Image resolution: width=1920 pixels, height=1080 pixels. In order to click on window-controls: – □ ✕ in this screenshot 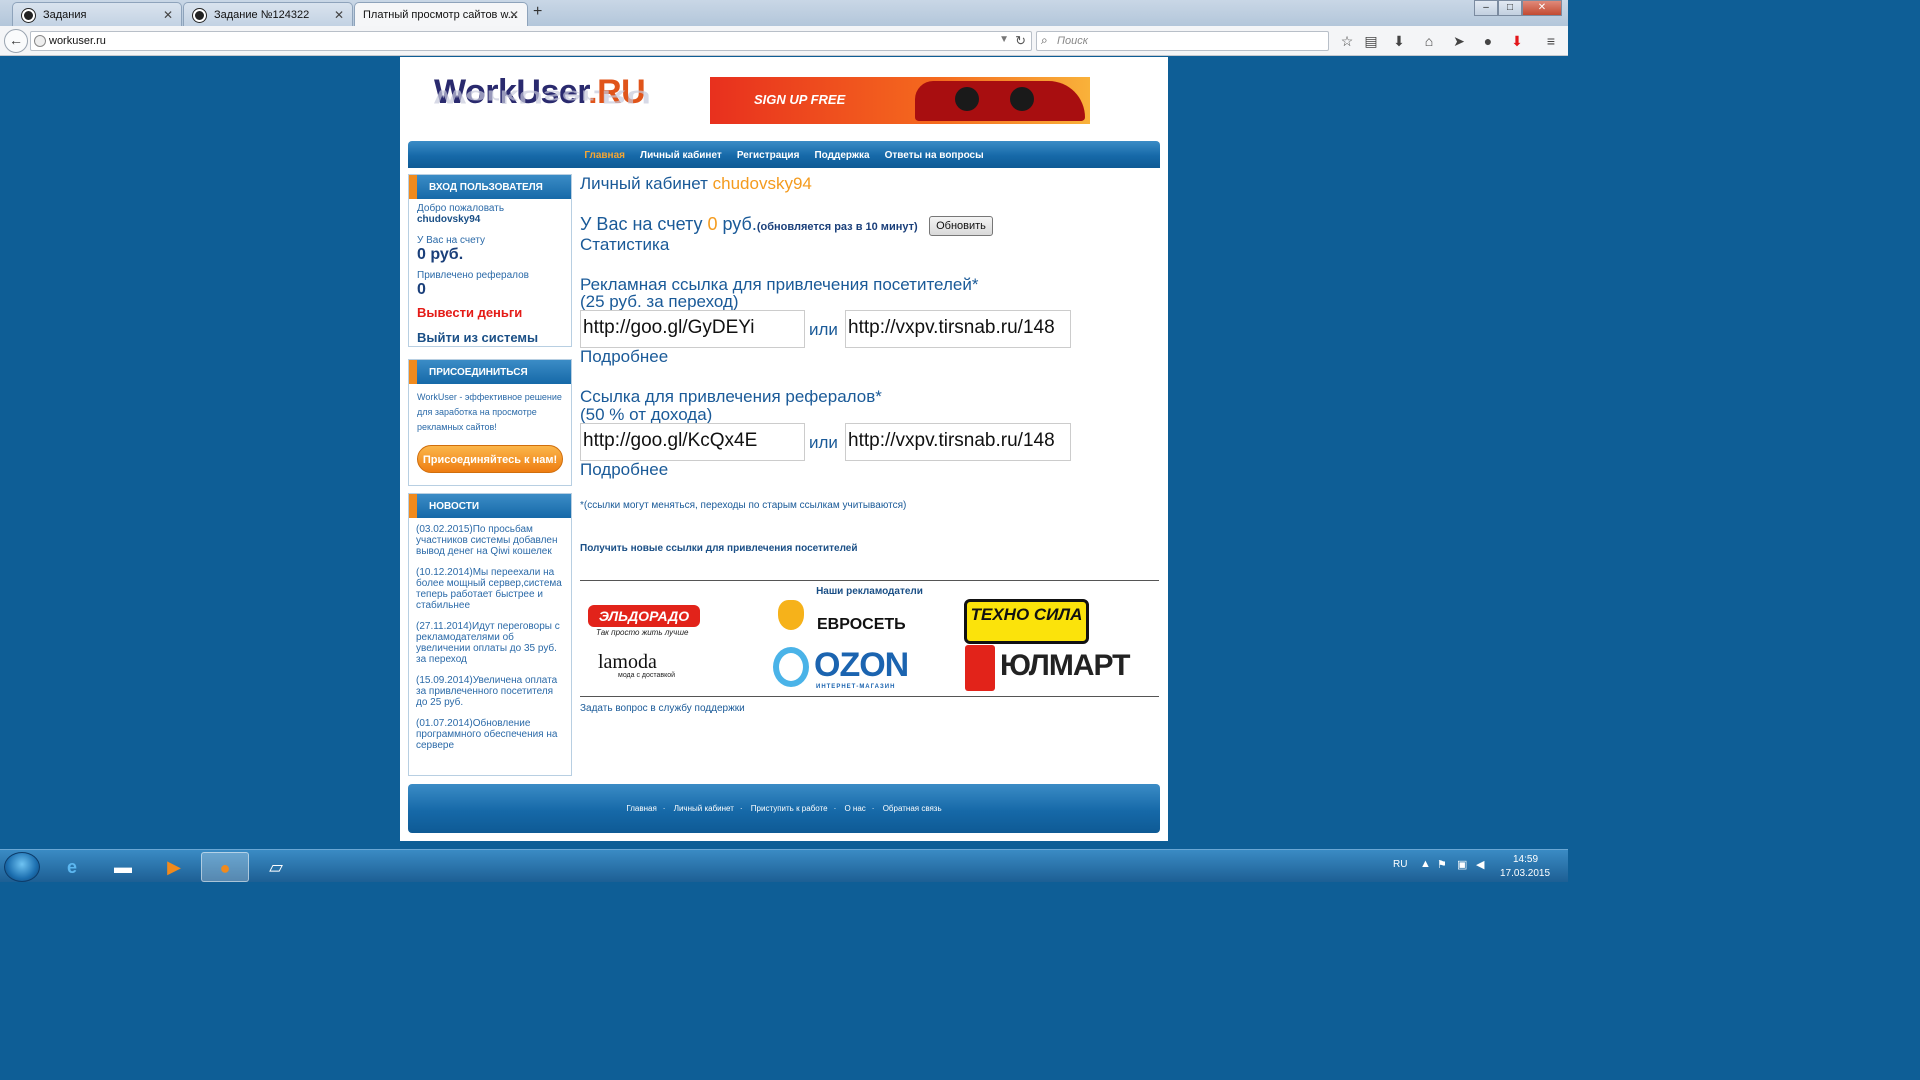, I will do `click(1518, 9)`.